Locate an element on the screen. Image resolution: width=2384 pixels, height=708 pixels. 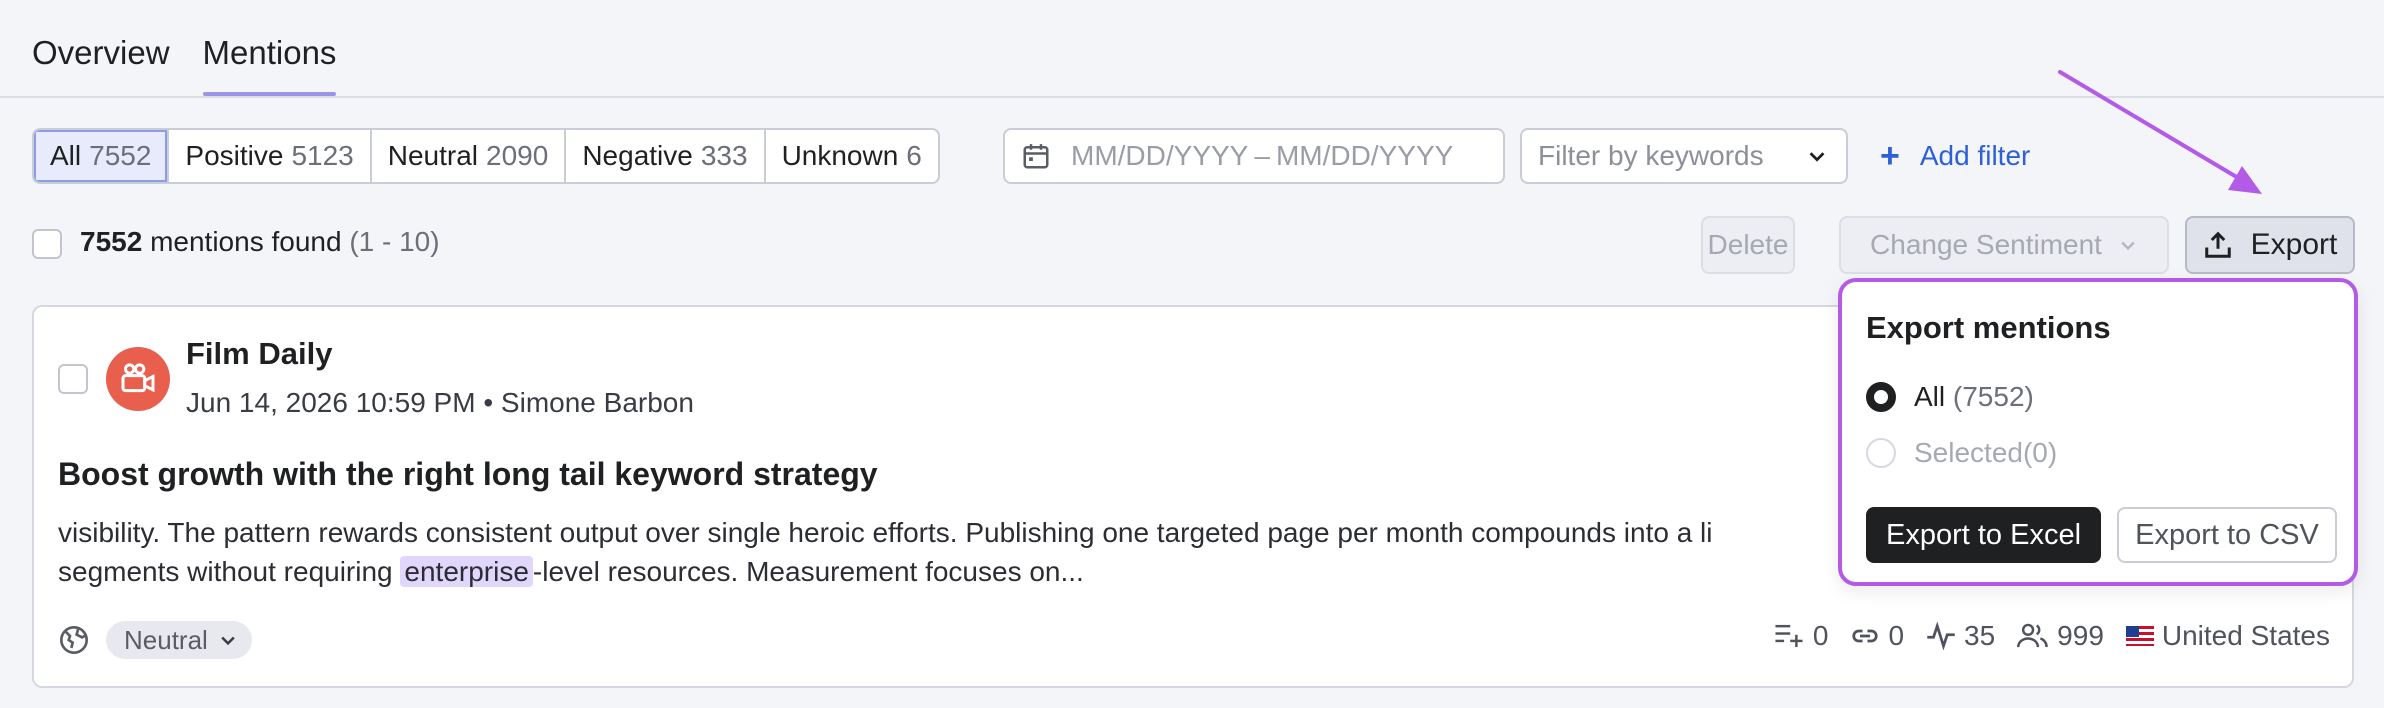
add-filter-label: Add filter is located at coordinates (1975, 155).